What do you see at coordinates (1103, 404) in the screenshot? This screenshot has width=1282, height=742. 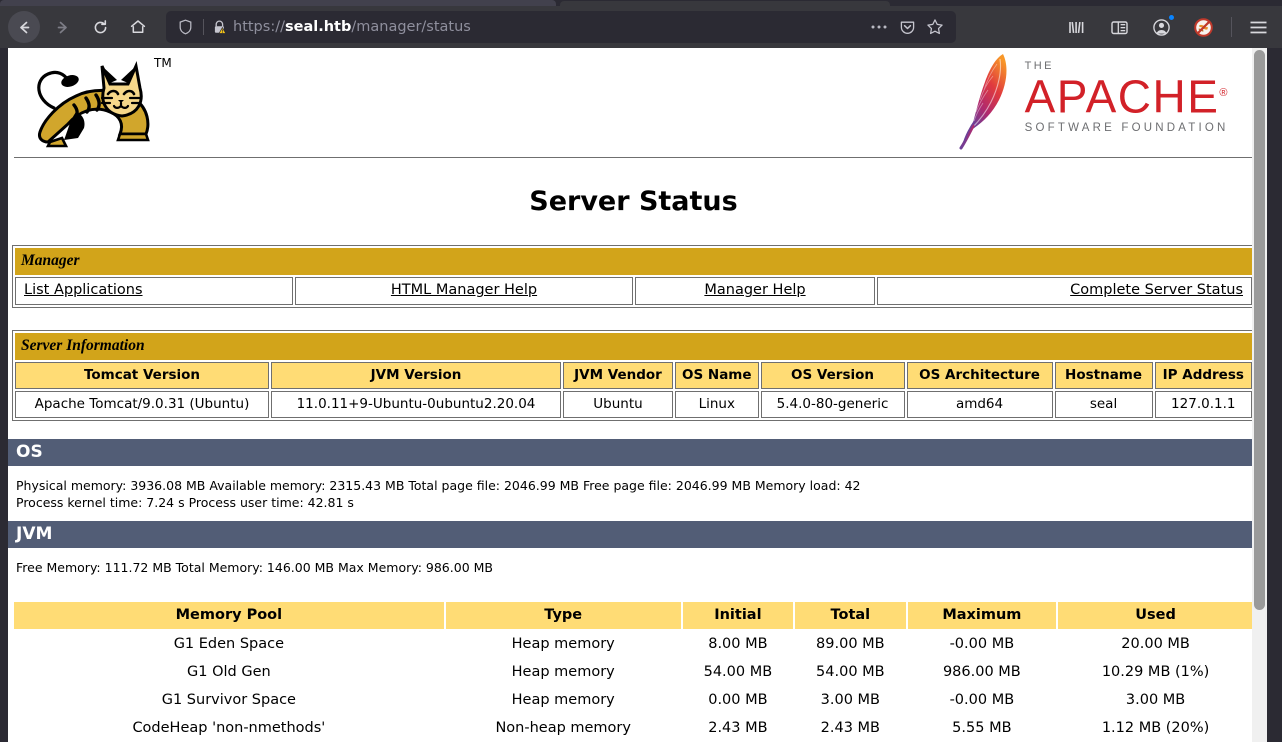 I see `value-hostname: seal` at bounding box center [1103, 404].